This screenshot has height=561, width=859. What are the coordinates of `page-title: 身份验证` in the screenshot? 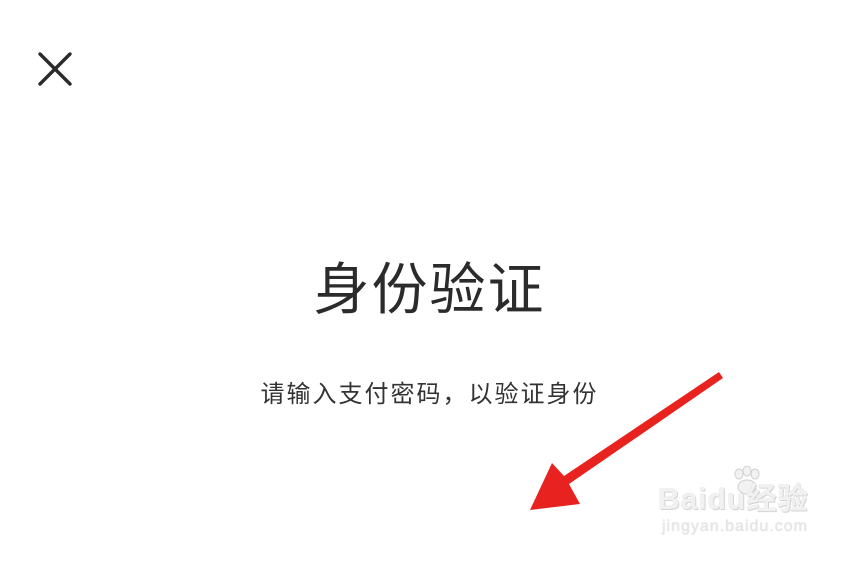 It's located at (429, 290).